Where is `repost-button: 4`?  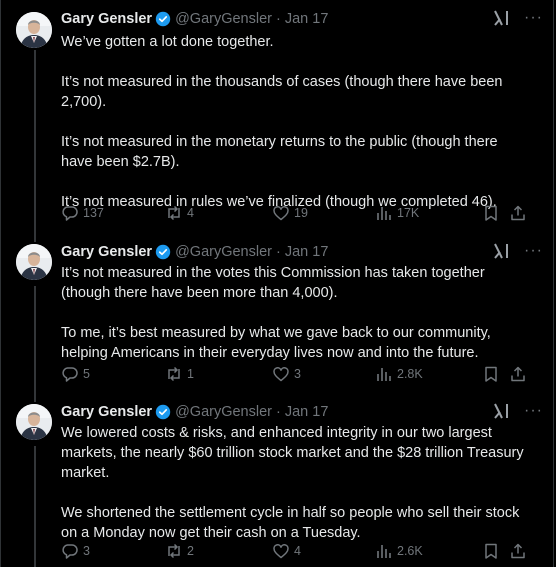
repost-button: 4 is located at coordinates (179, 213).